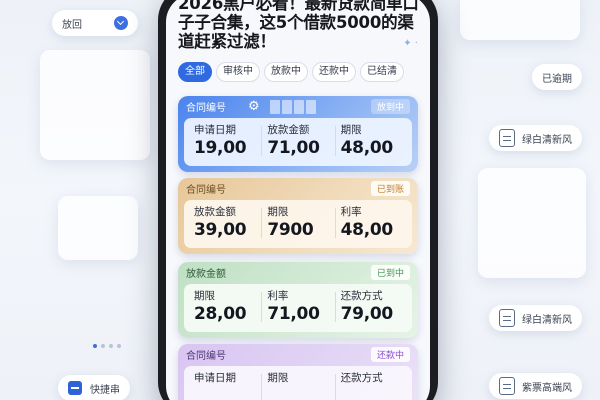 Image resolution: width=600 pixels, height=400 pixels. Describe the element at coordinates (293, 107) in the screenshot. I see `books-illustration` at that location.